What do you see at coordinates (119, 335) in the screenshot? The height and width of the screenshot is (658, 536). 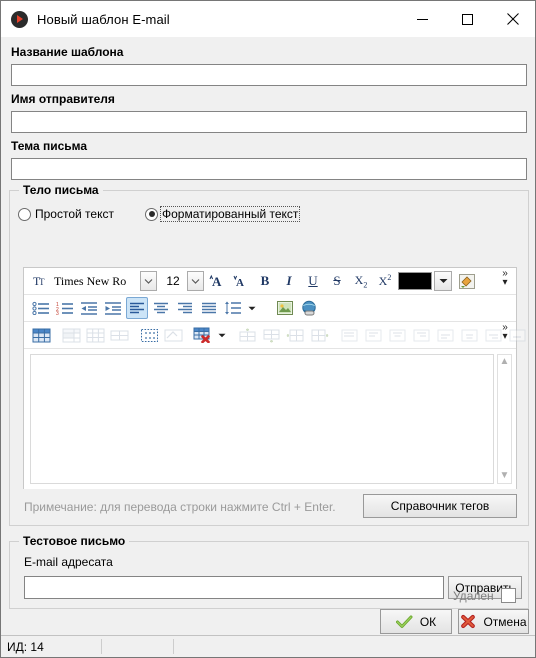 I see `table-properties-button` at bounding box center [119, 335].